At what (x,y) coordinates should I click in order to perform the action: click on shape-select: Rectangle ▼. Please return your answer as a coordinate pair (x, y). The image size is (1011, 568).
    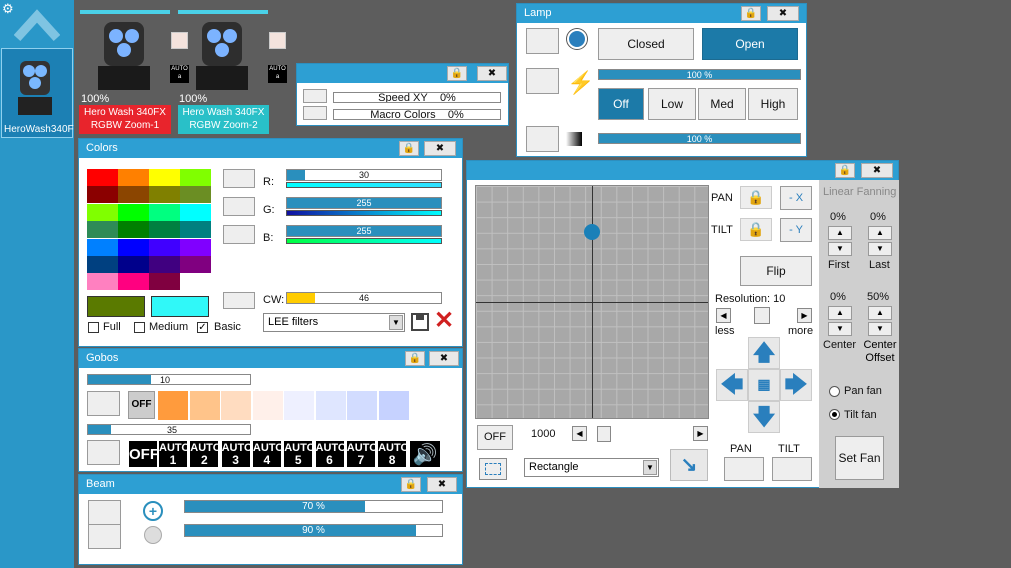
    Looking at the image, I should click on (591, 467).